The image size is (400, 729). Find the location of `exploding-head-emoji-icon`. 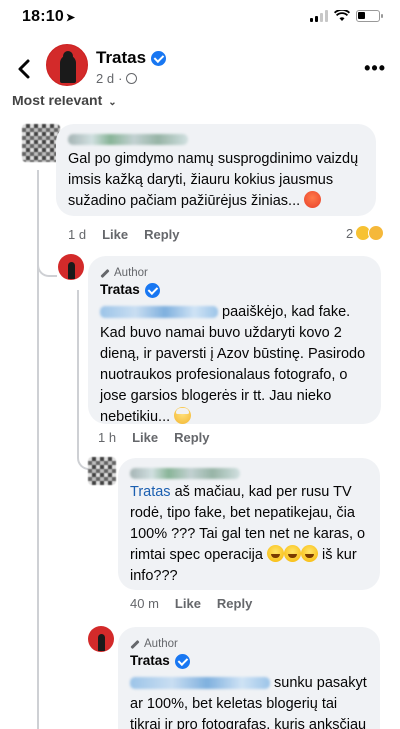

exploding-head-emoji-icon is located at coordinates (183, 415).